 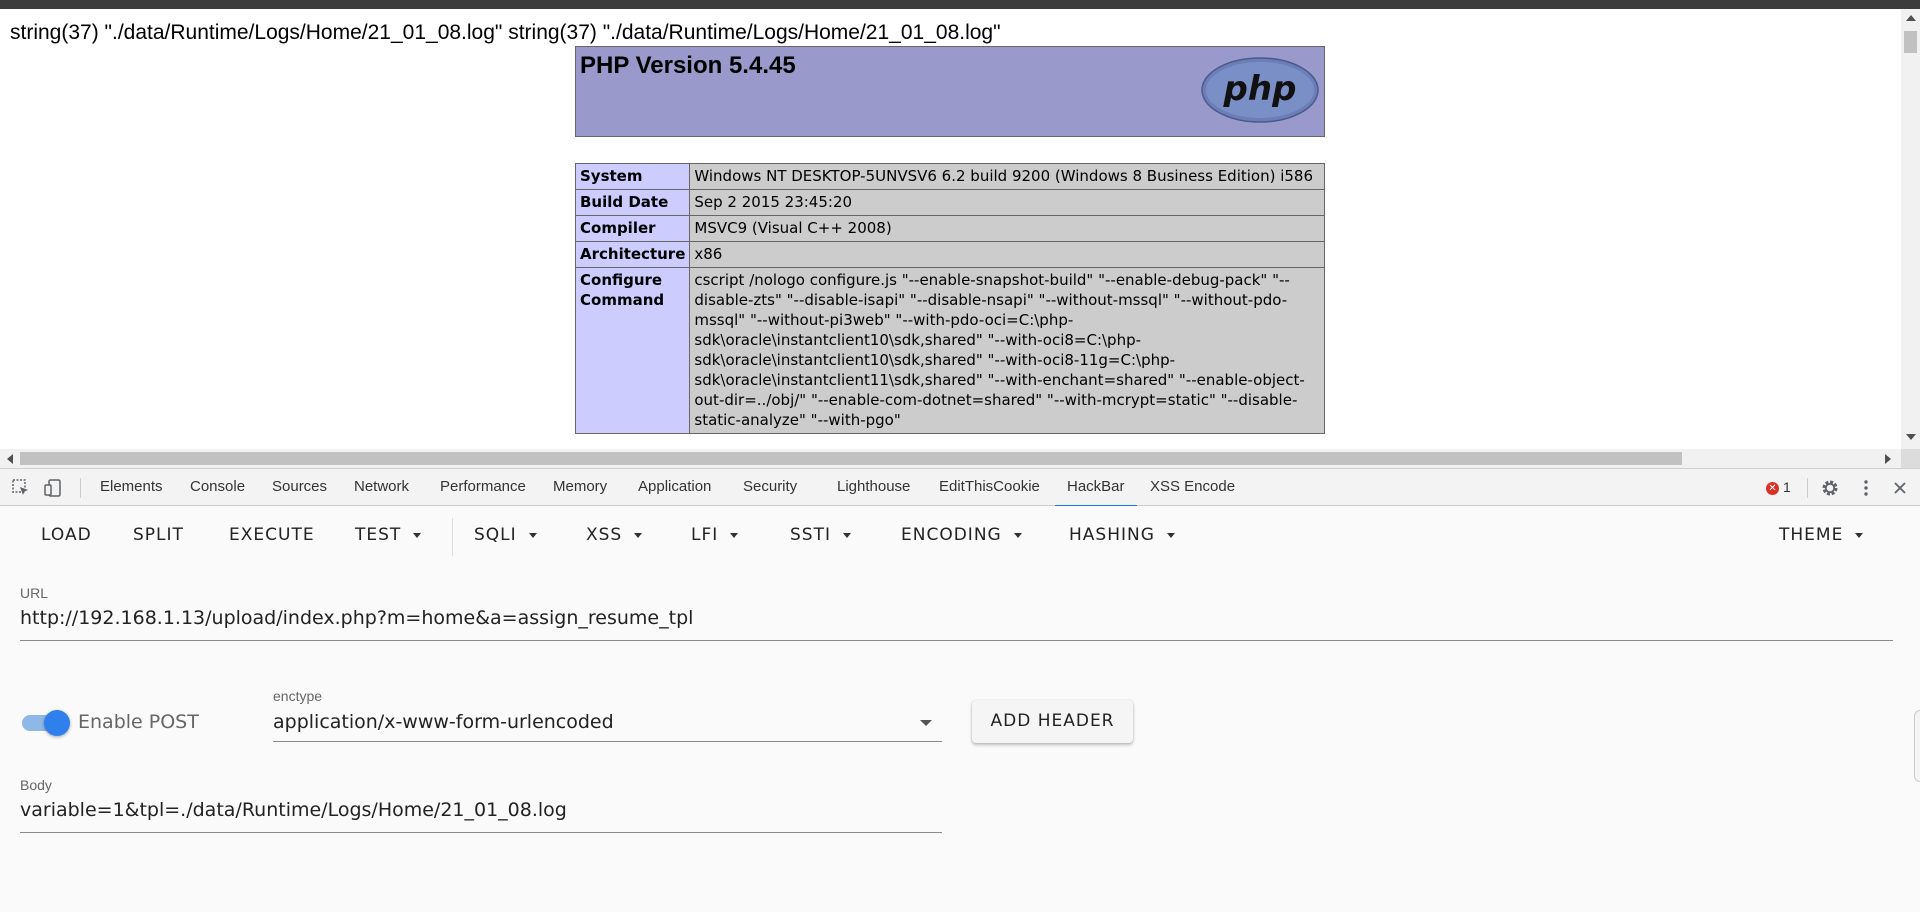 I want to click on encoding-button: ENCODING, so click(x=961, y=535).